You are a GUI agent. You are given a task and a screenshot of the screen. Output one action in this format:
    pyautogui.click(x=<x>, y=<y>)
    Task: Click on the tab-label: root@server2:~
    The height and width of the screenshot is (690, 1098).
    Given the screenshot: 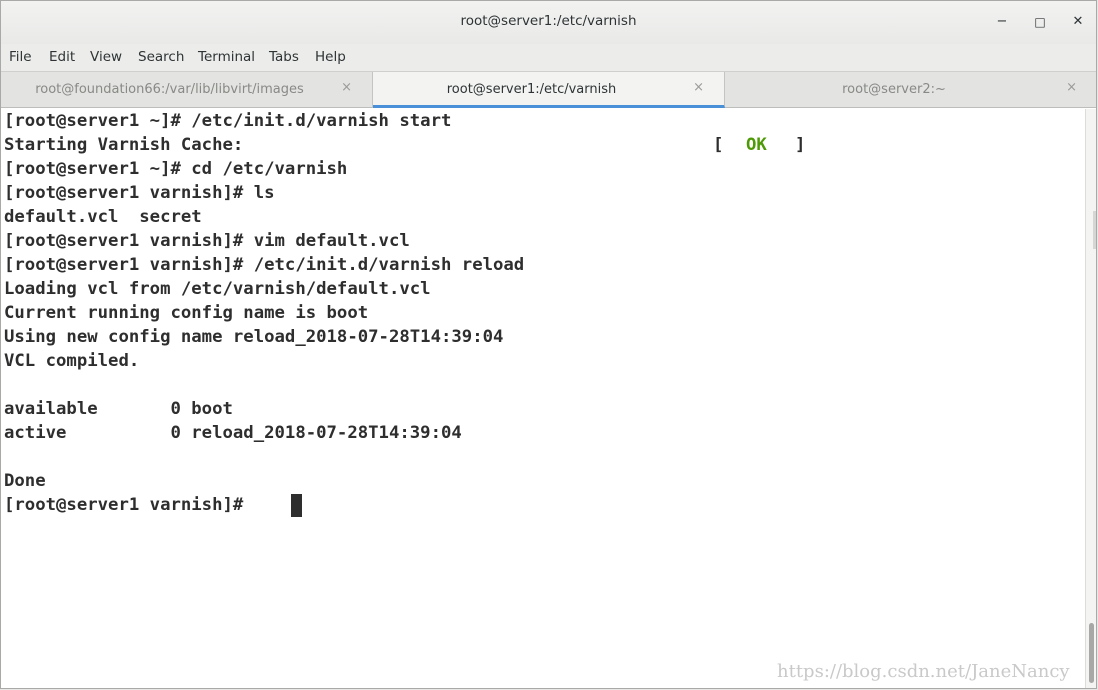 What is the action you would take?
    pyautogui.click(x=894, y=89)
    